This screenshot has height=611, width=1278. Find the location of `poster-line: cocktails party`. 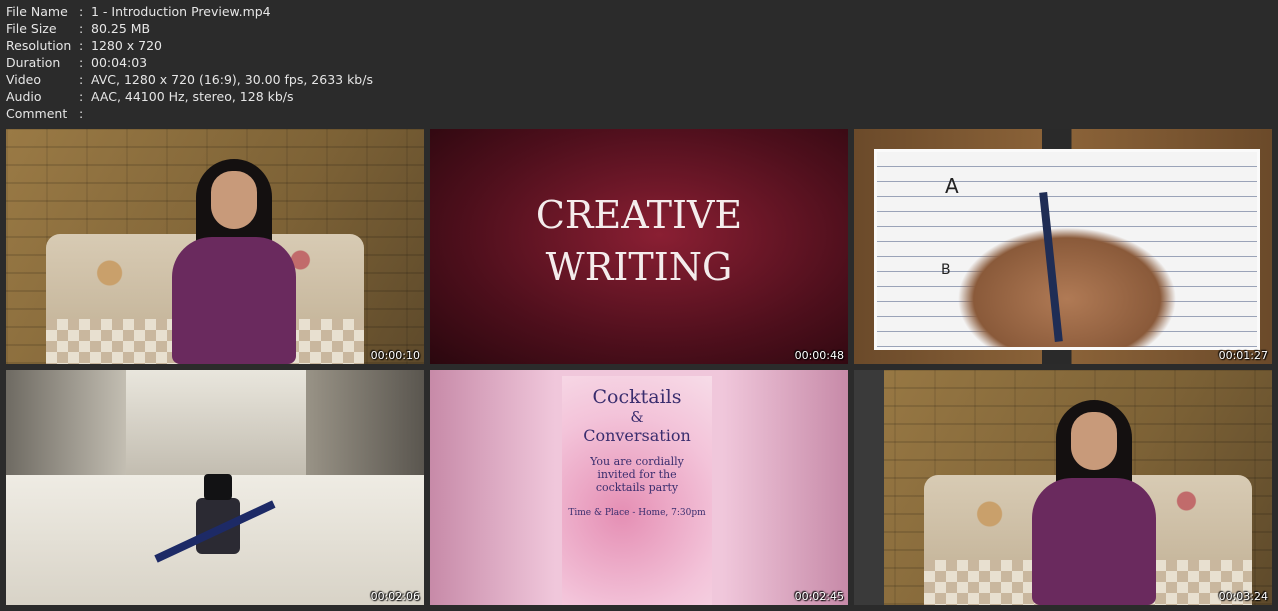

poster-line: cocktails party is located at coordinates (637, 487).